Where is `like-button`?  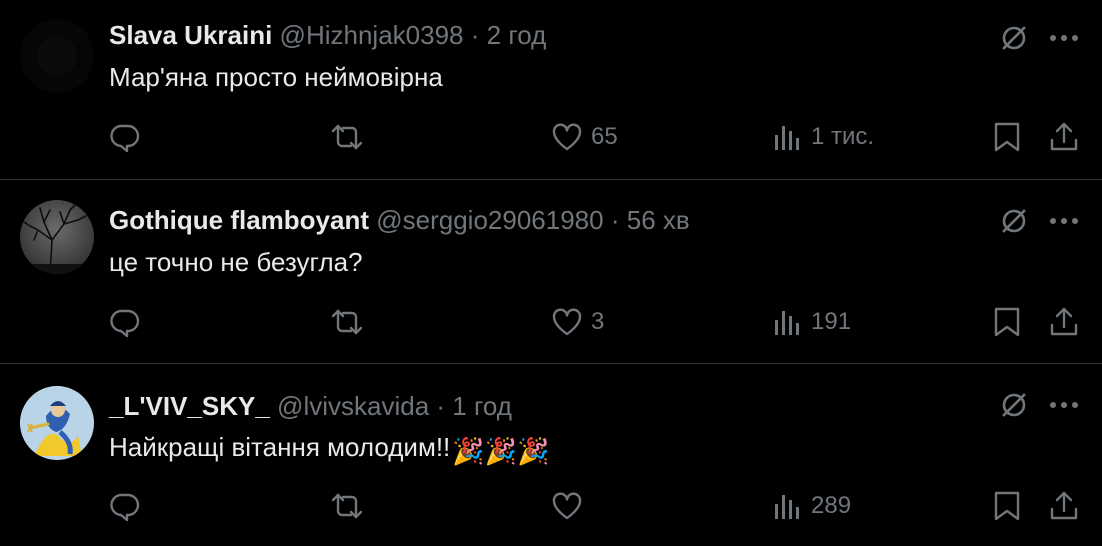
like-button is located at coordinates (571, 506).